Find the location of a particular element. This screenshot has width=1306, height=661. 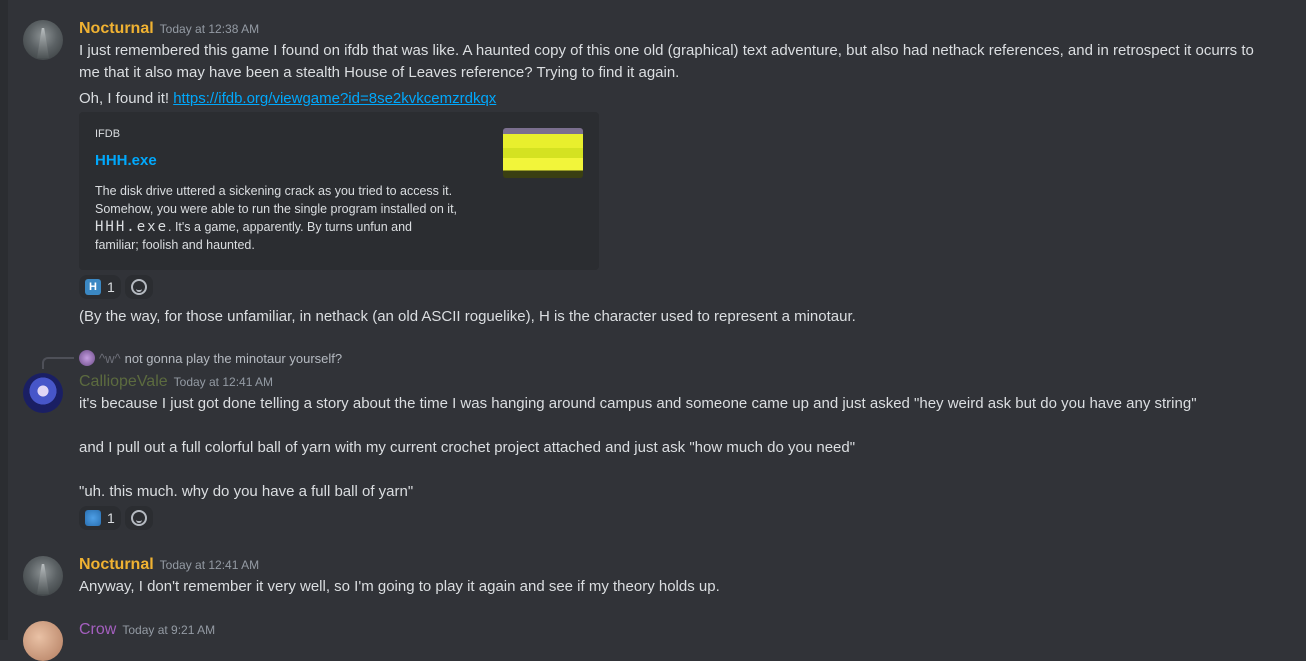

message-header: CalliopeVale Today at 12:41 AM is located at coordinates (176, 382).